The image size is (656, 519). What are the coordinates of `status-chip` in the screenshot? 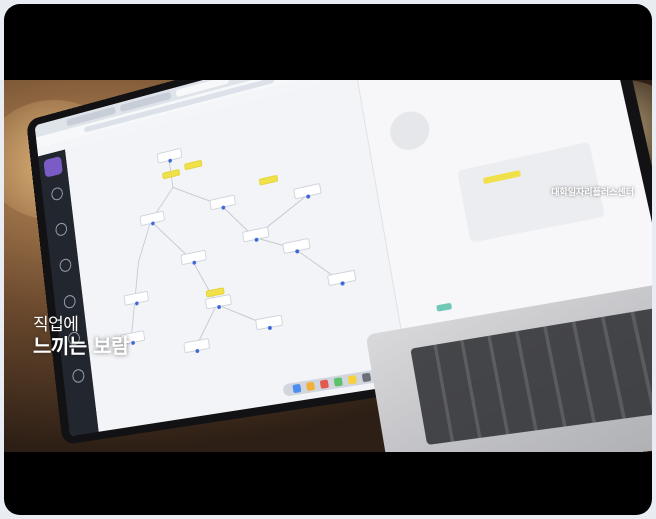 It's located at (444, 307).